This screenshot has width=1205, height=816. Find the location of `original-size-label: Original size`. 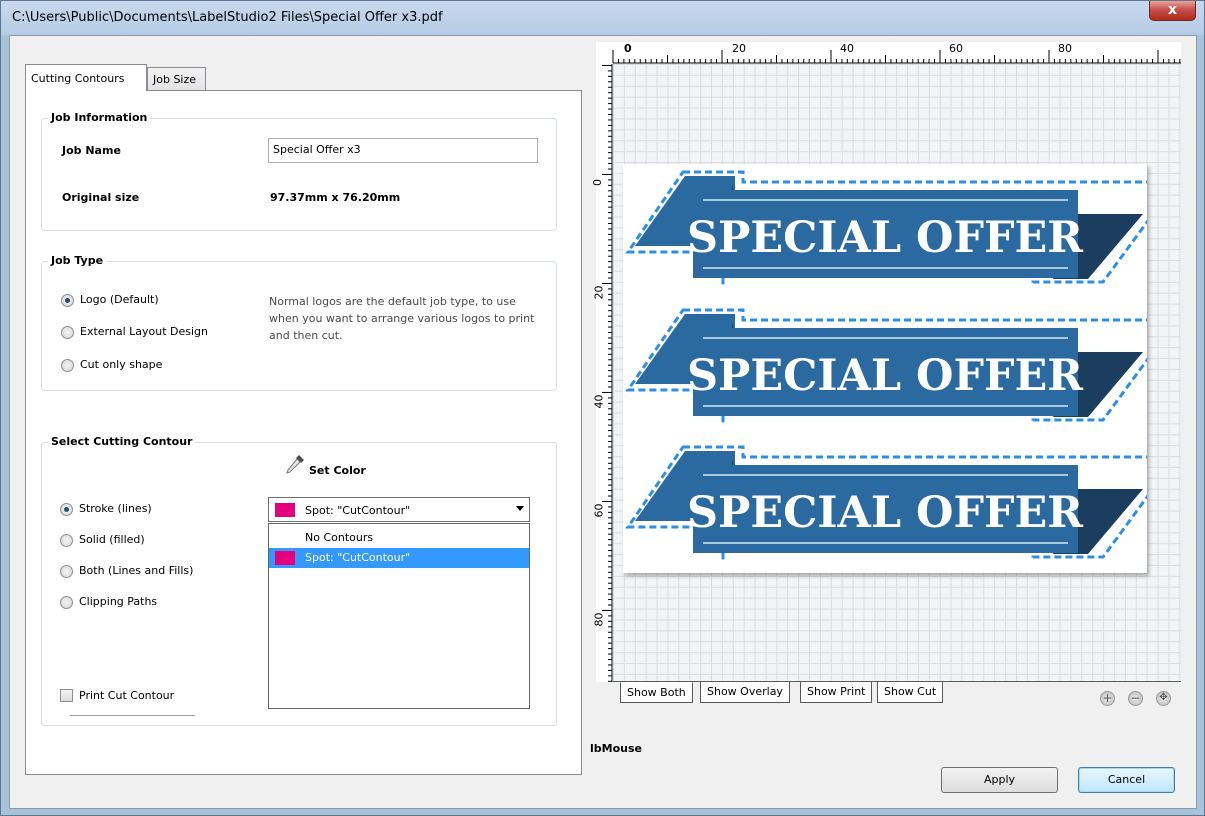

original-size-label: Original size is located at coordinates (101, 197).